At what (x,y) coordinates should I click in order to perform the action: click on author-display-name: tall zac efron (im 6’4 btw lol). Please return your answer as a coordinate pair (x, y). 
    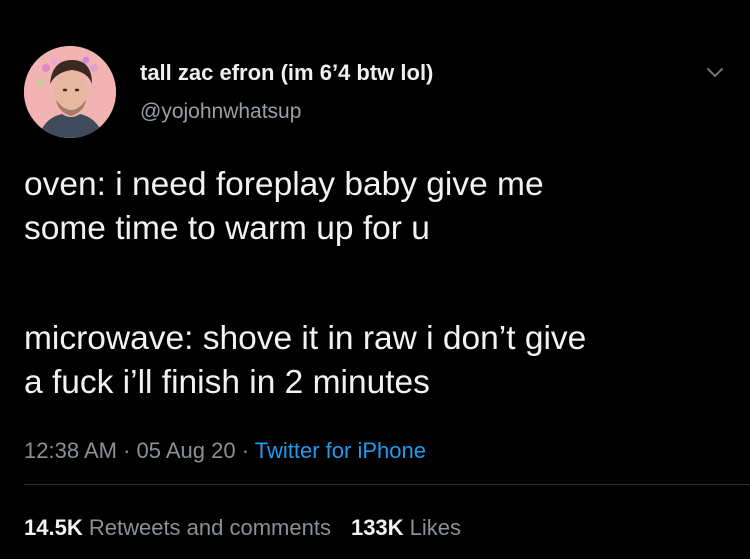
    Looking at the image, I should click on (286, 73).